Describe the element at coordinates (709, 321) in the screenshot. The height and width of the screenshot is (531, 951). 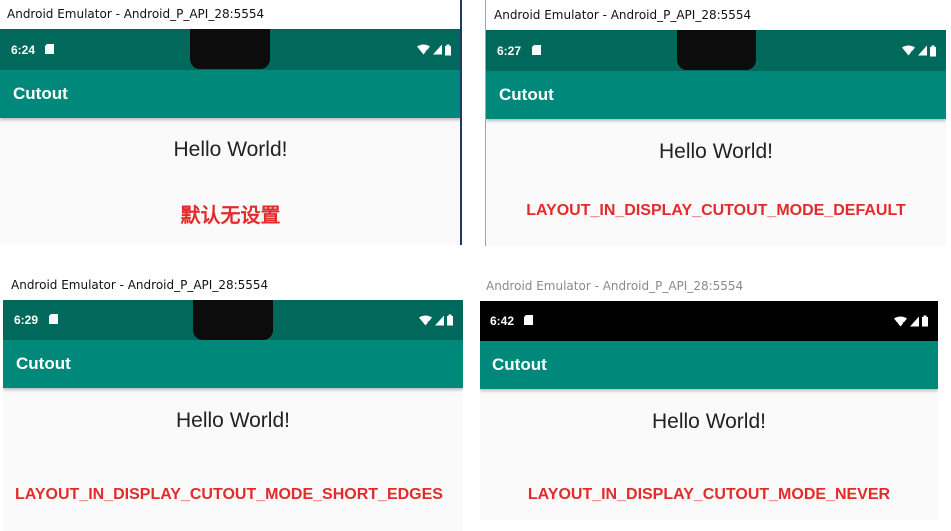
I see `status-bar: 6:42` at that location.